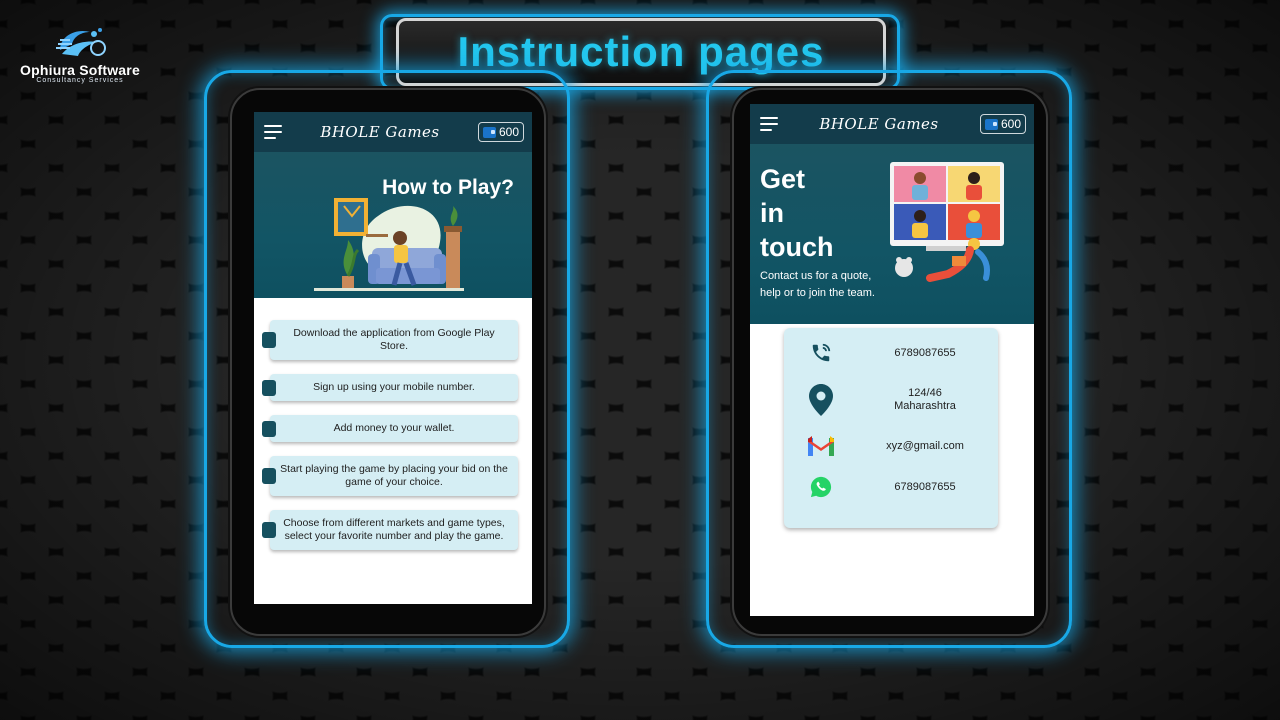 The image size is (1280, 720). Describe the element at coordinates (783, 179) in the screenshot. I see `title-line: Get` at that location.